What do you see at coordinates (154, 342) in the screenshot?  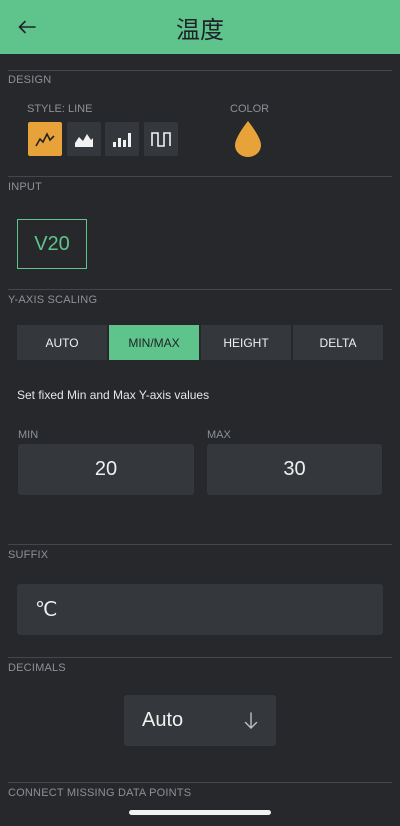 I see `scaling-minmax-button: MIN/MAX` at bounding box center [154, 342].